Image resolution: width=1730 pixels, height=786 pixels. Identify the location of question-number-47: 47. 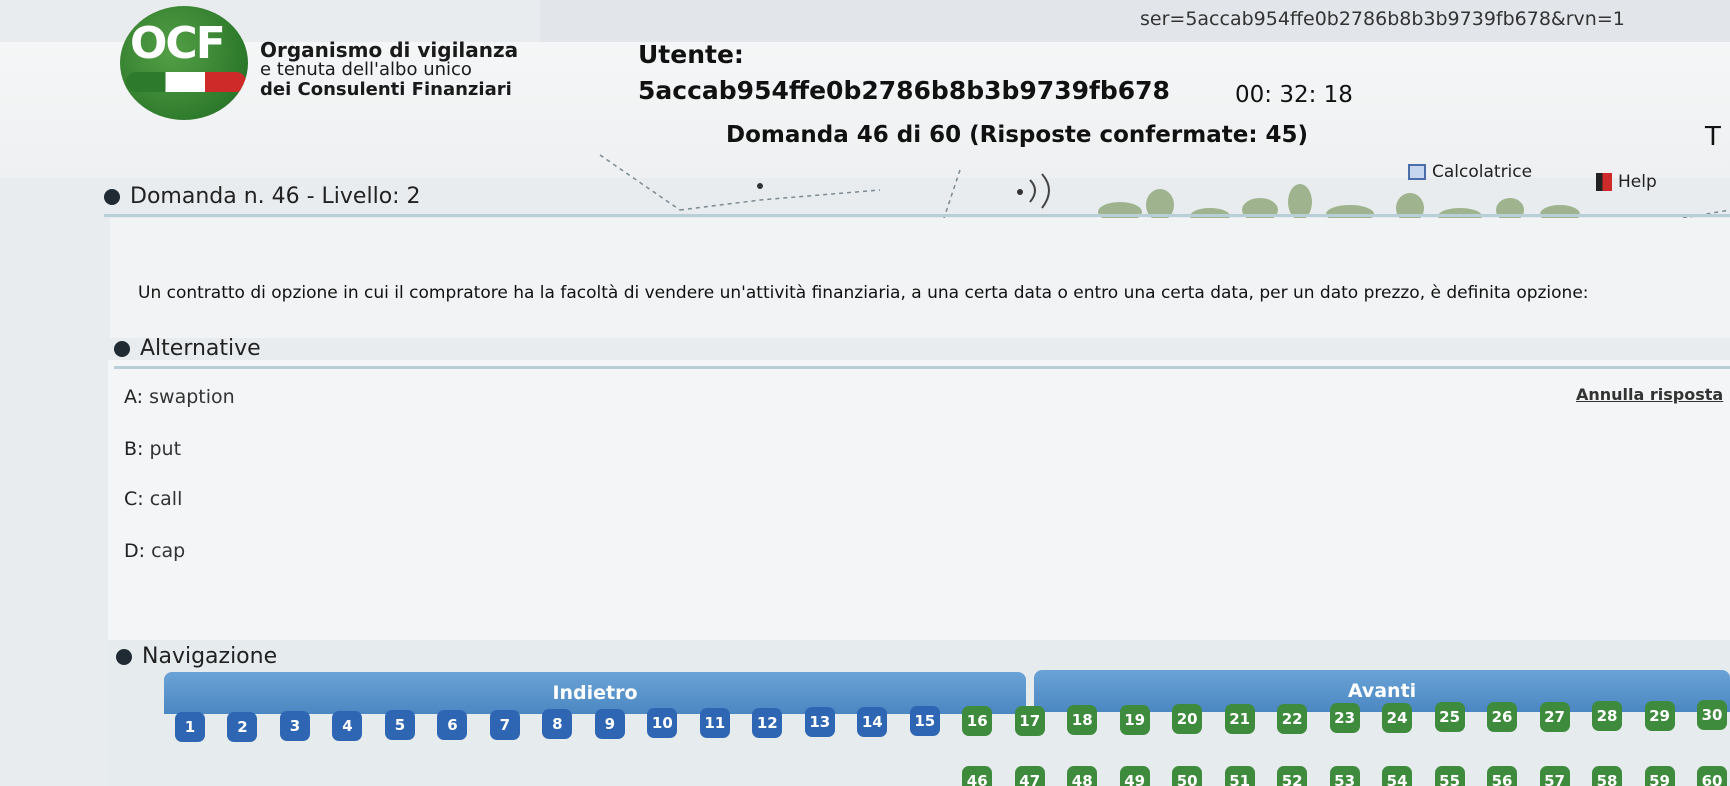
(1029, 776).